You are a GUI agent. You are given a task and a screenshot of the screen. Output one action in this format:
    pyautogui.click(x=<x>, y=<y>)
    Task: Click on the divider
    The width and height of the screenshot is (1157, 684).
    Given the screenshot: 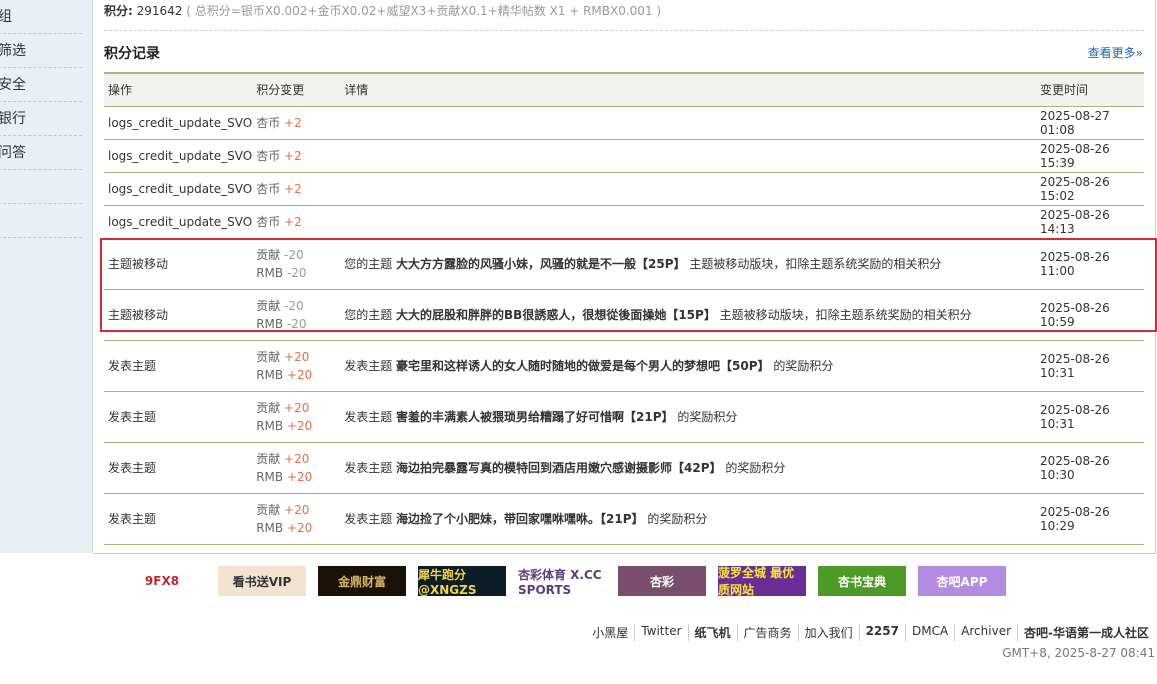 What is the action you would take?
    pyautogui.click(x=624, y=30)
    